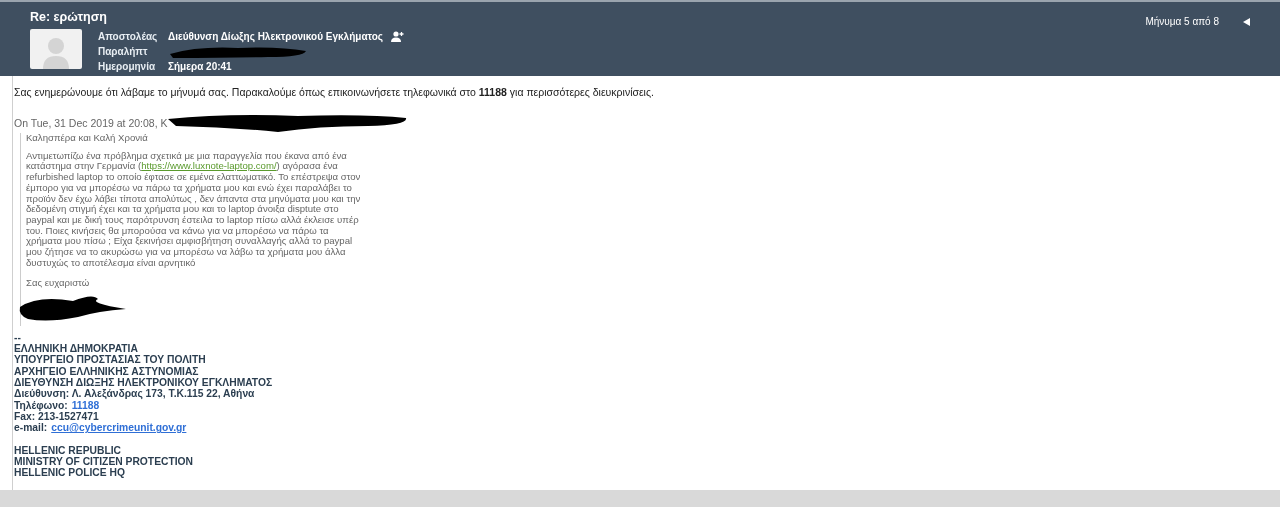  Describe the element at coordinates (70, 473) in the screenshot. I see `signature-line: HELLENIC POLICE HQ` at that location.